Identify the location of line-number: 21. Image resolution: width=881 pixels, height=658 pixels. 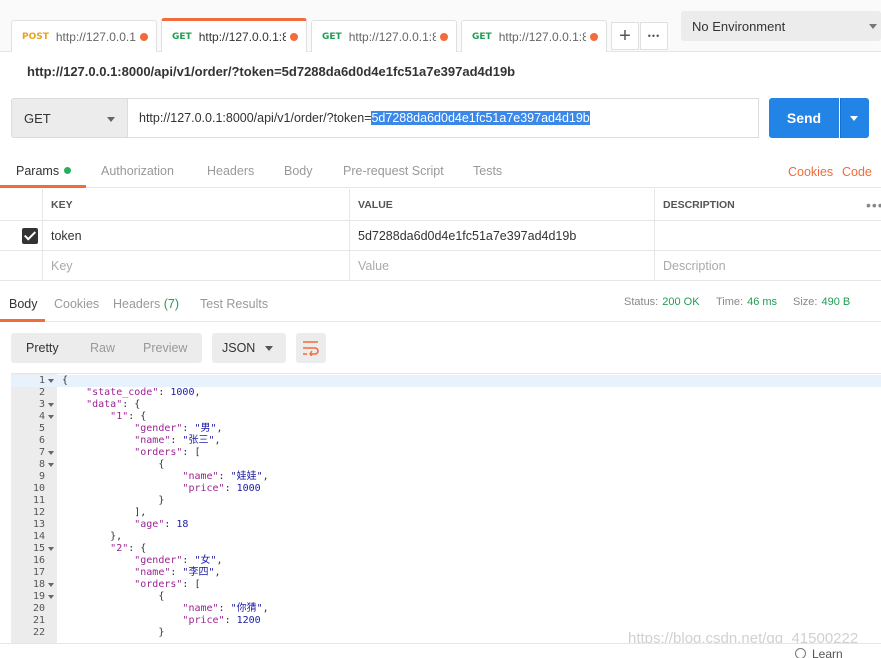
(38, 620).